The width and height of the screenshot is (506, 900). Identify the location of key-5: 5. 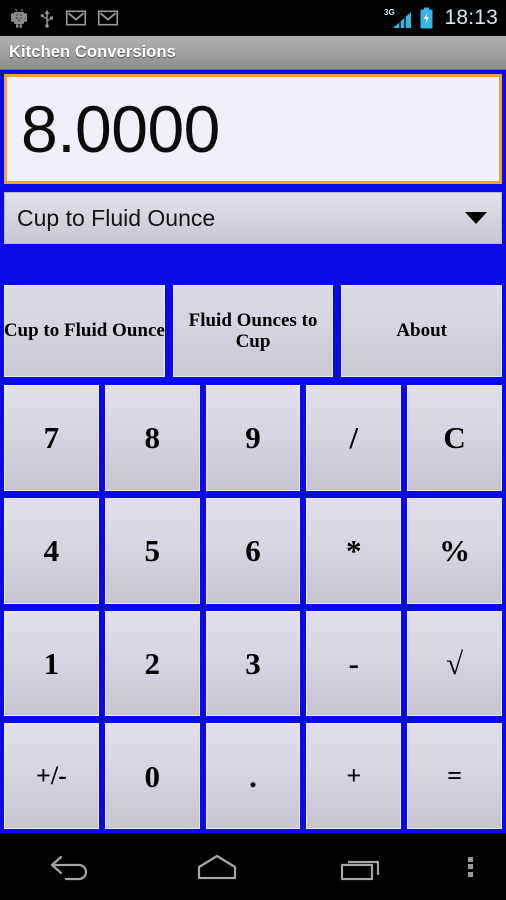
(152, 550).